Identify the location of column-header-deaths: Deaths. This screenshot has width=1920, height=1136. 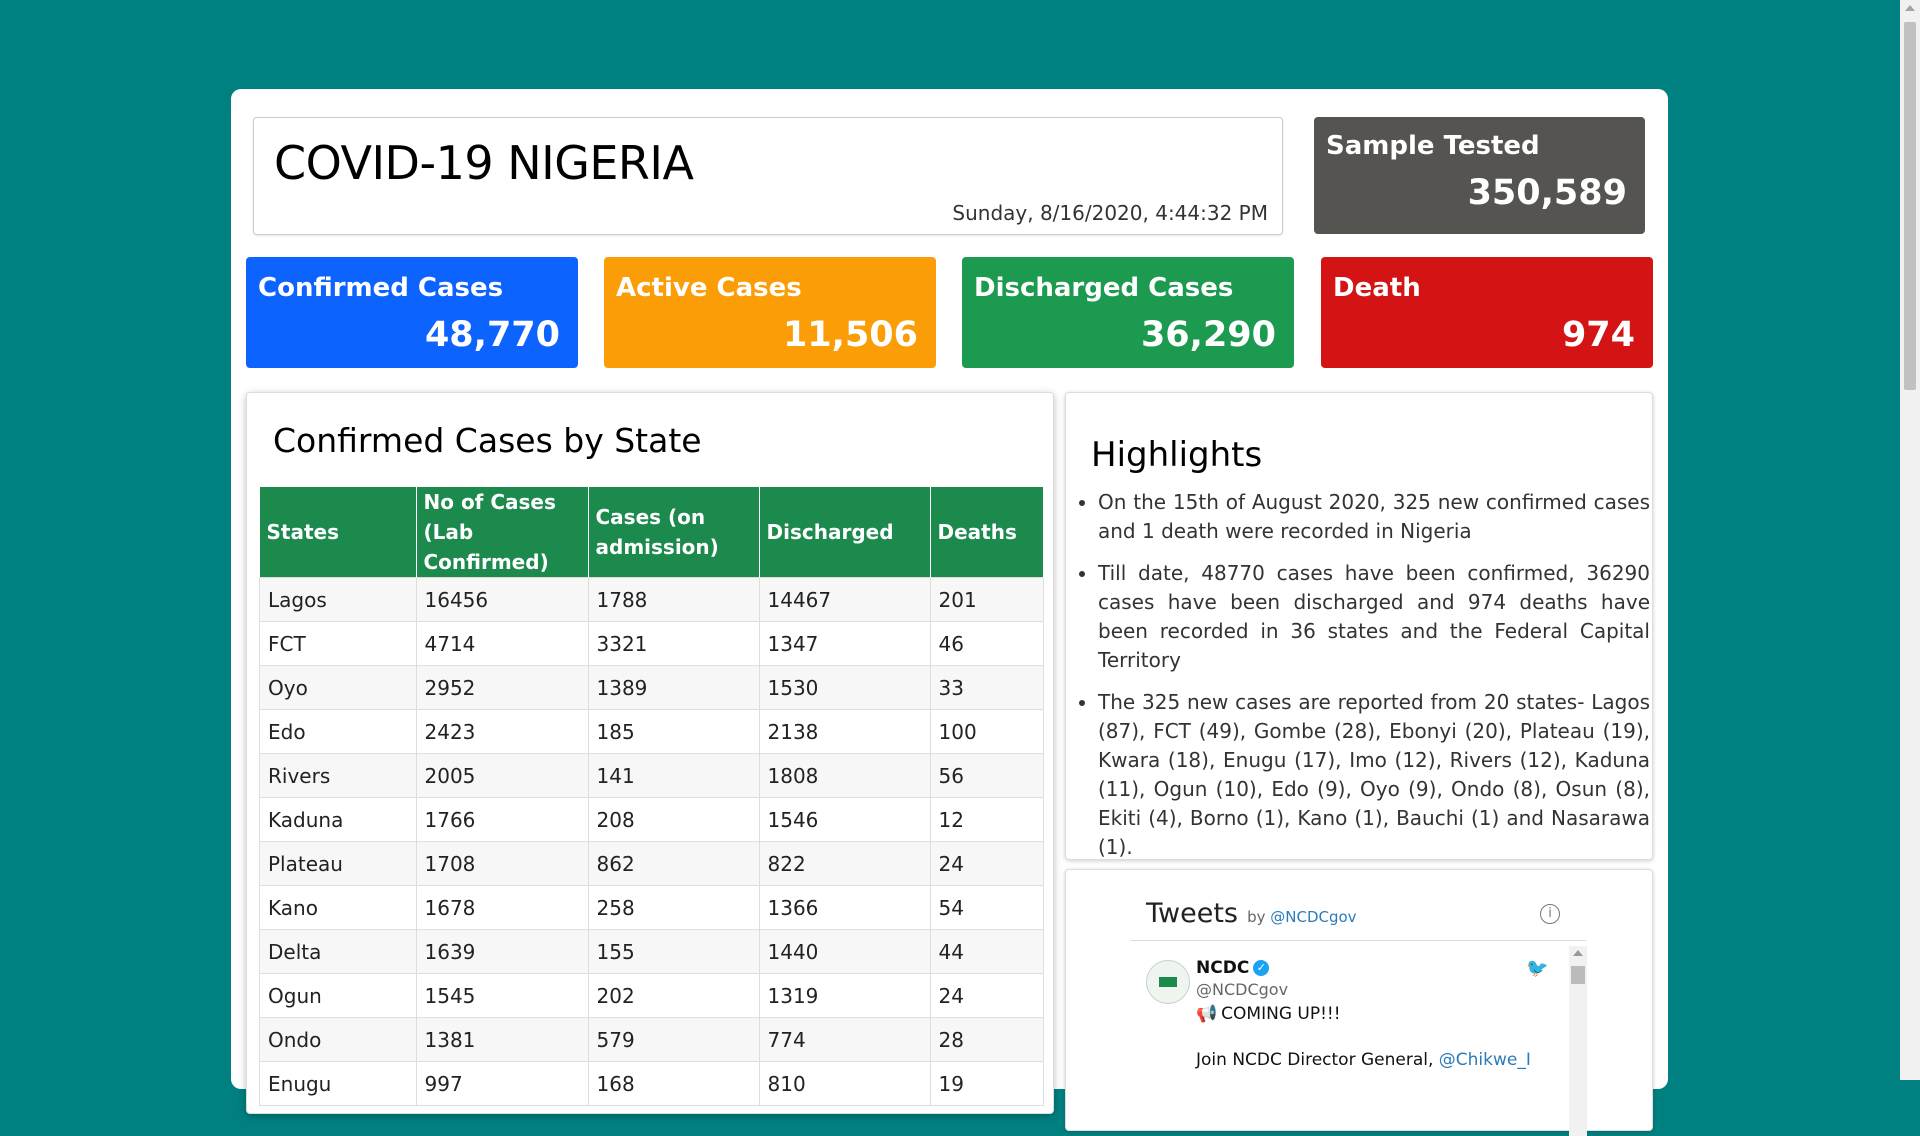
(987, 532).